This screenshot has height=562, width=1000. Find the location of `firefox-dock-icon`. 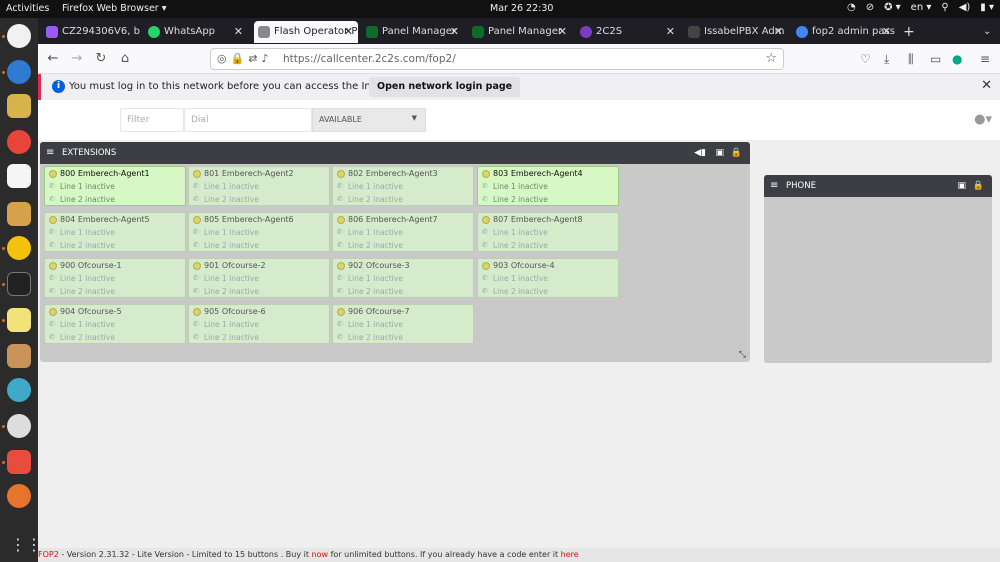

firefox-dock-icon is located at coordinates (19, 36).